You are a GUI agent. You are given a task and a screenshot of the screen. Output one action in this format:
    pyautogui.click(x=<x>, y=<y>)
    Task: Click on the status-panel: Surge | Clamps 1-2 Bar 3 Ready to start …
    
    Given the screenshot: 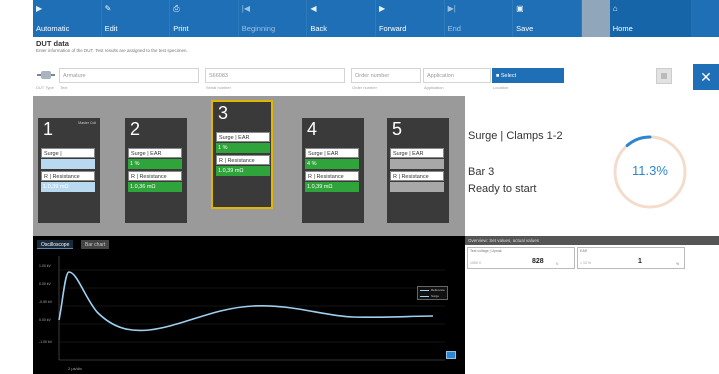 What is the action you would take?
    pyautogui.click(x=592, y=166)
    